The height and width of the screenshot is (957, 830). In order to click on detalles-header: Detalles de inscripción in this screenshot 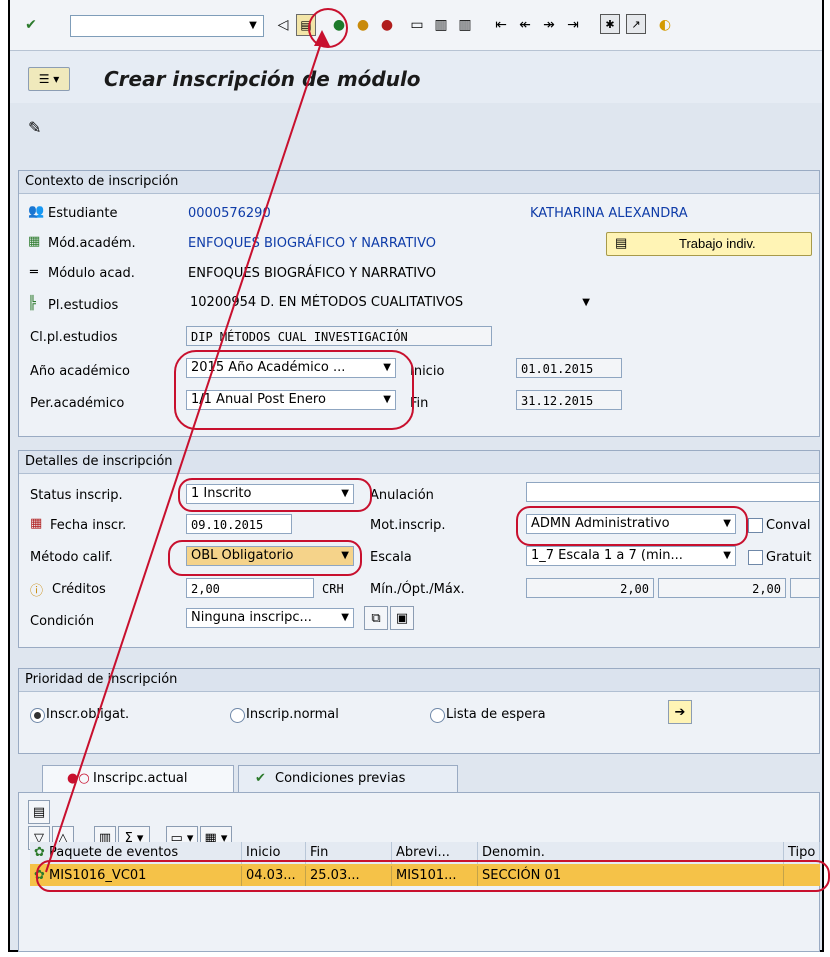, I will do `click(419, 462)`.